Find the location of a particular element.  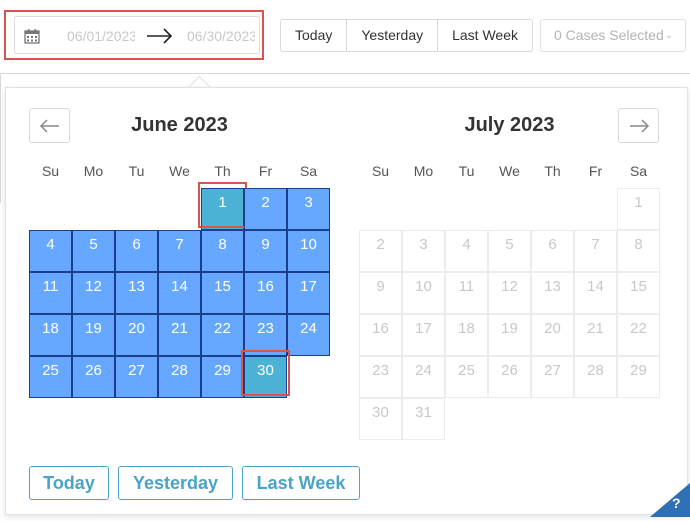

june-day-13: 13 is located at coordinates (136, 293).